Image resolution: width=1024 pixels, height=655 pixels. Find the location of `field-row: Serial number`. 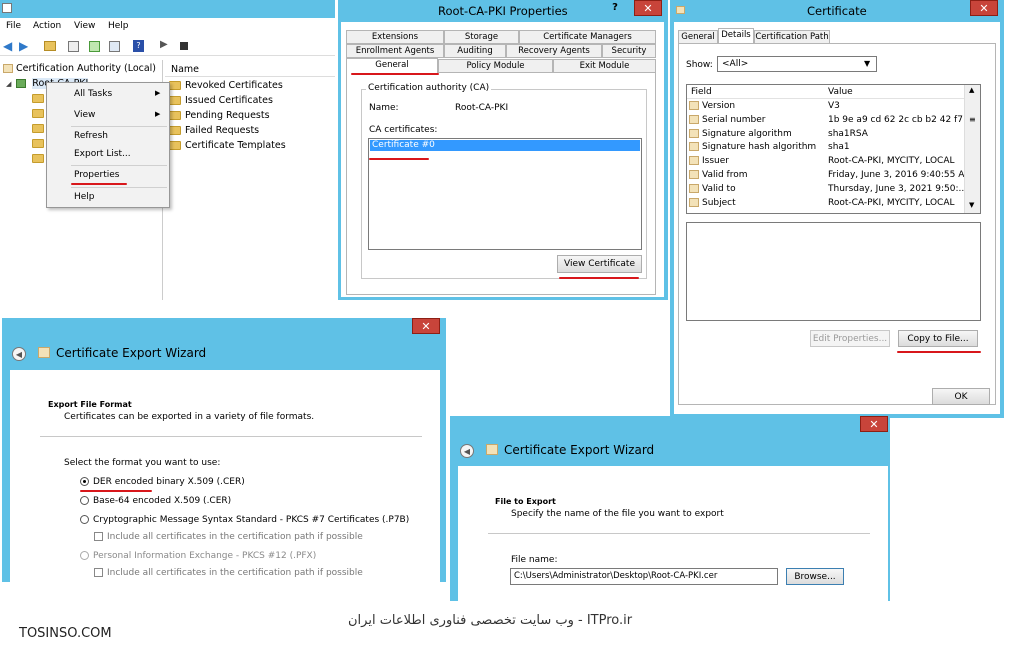

field-row: Serial number is located at coordinates (727, 119).